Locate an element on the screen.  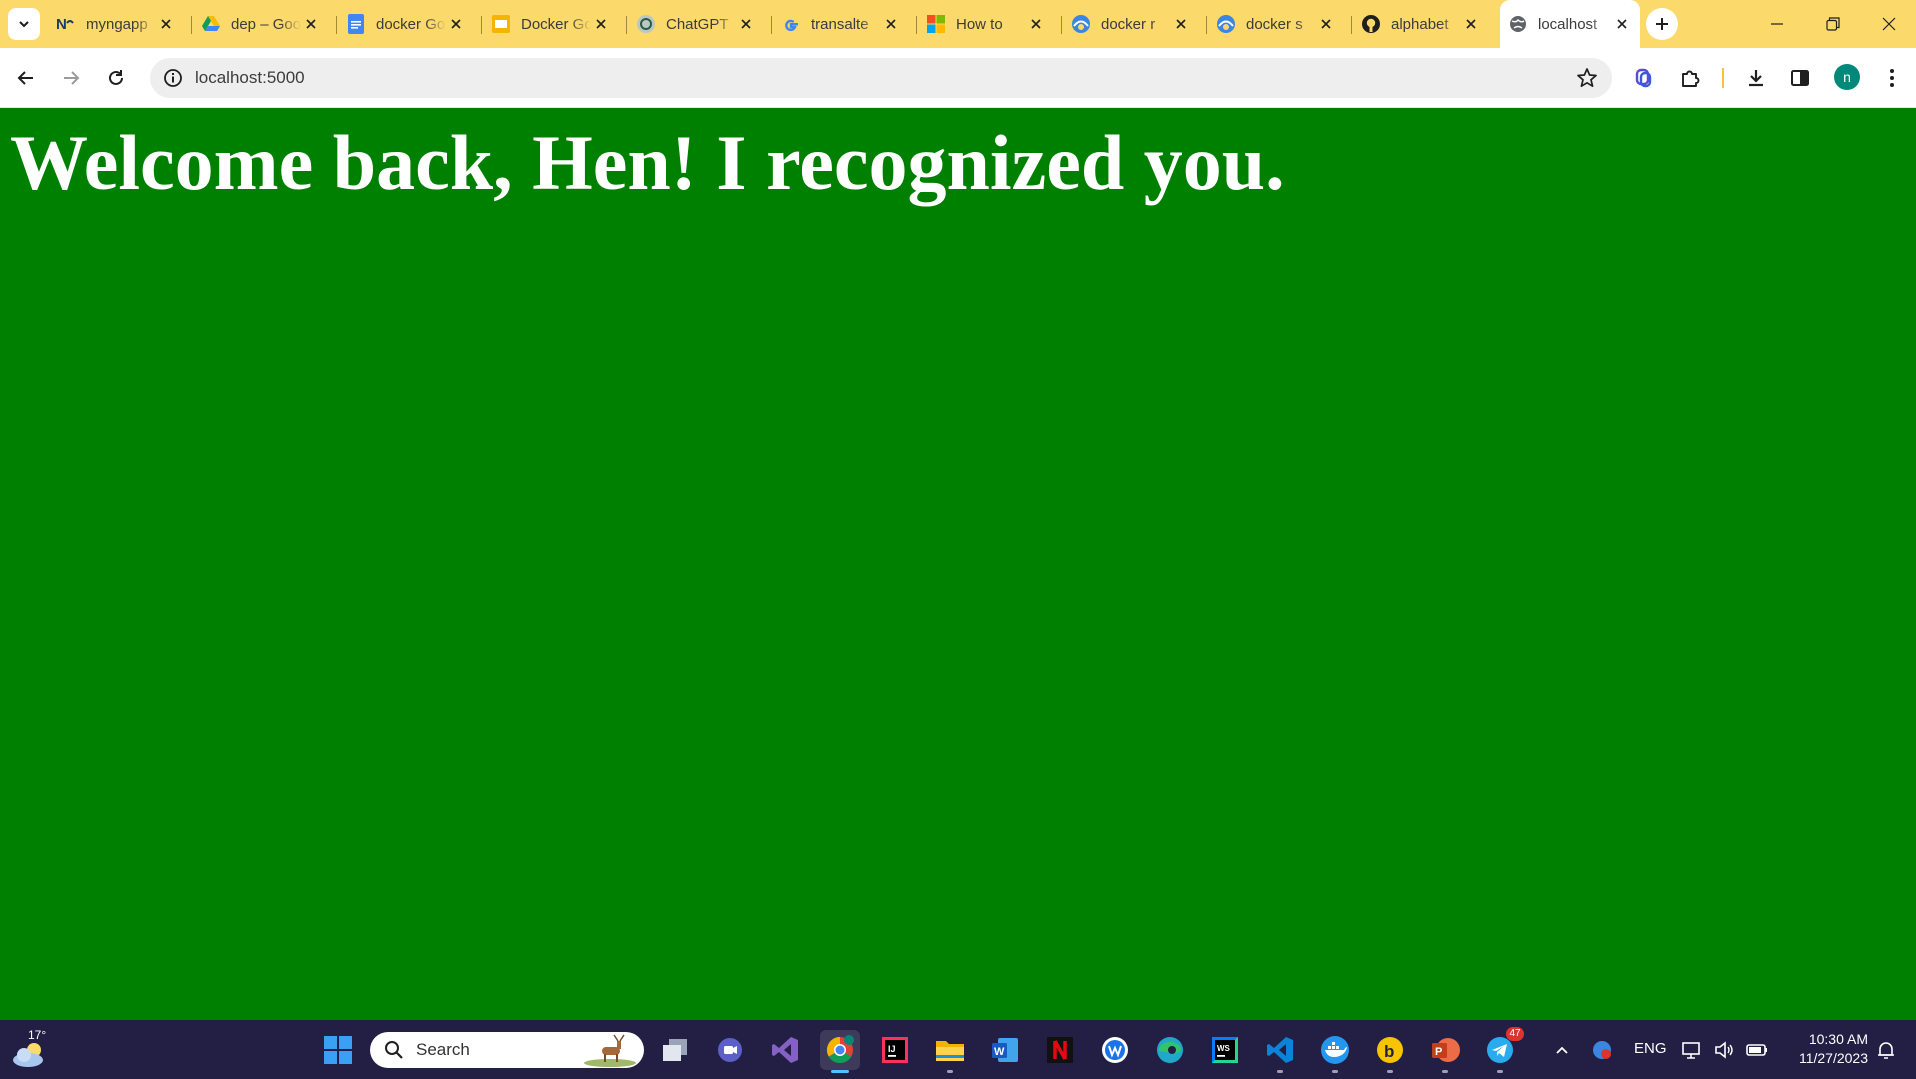
google-docs-icon is located at coordinates (356, 24).